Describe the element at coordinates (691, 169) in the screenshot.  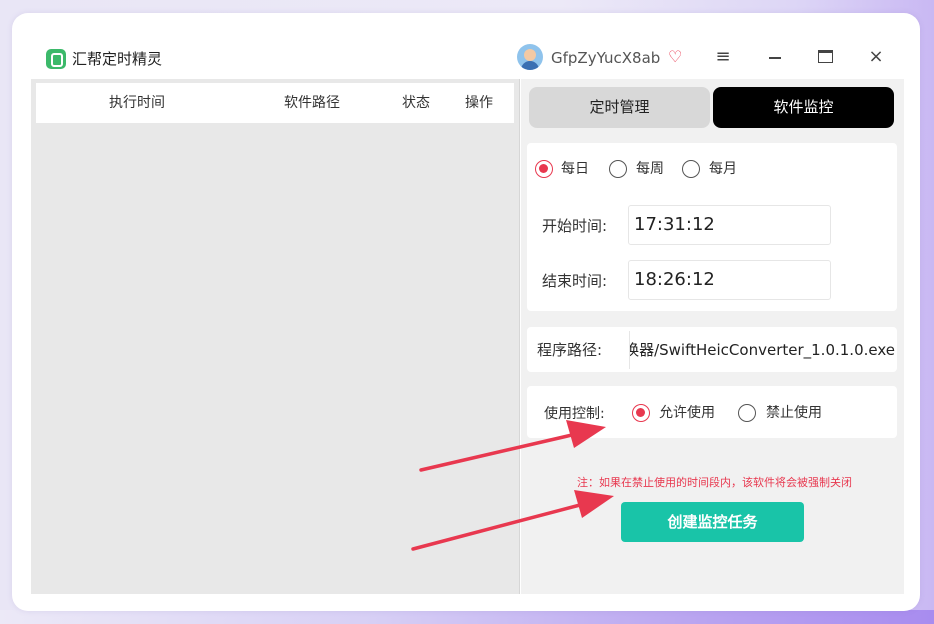
I see `radio-monthly` at that location.